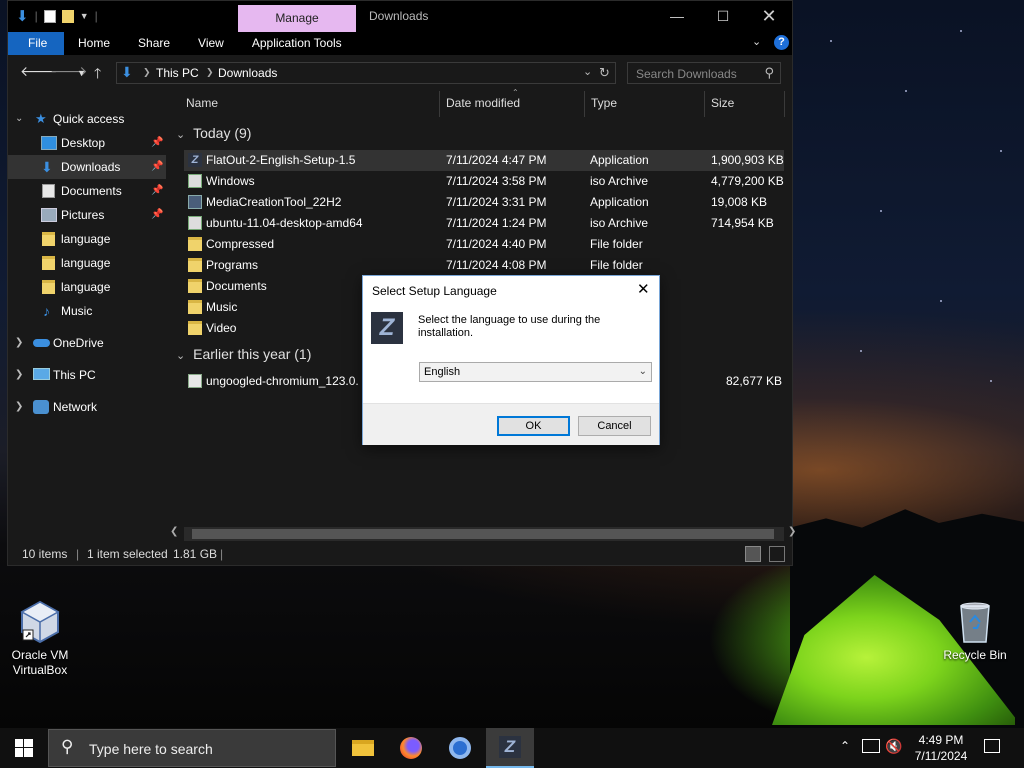 The height and width of the screenshot is (768, 1024). I want to click on address-bar: ⬇ ❯ This PC ❯ Downloads ⌄ ↻, so click(366, 73).